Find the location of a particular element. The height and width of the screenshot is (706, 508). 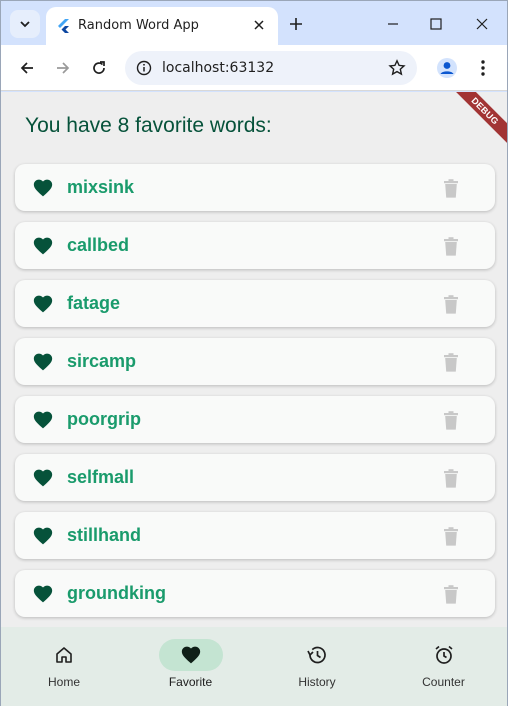

flutter-icon is located at coordinates (63, 26).